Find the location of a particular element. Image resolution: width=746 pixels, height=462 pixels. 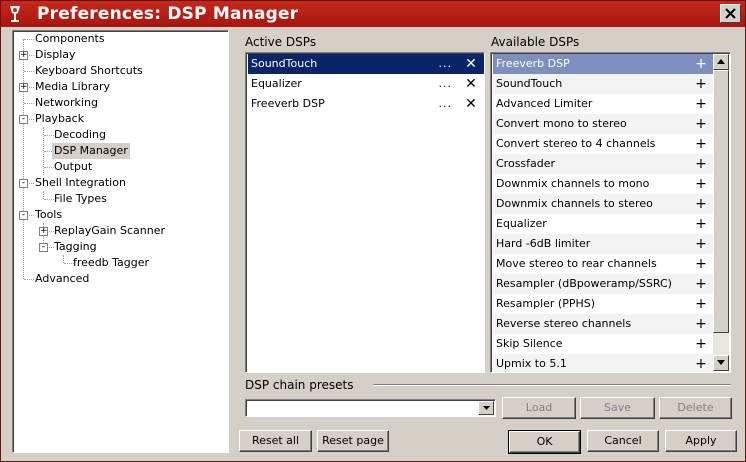

available-dsp-row: Convert mono to stereo + is located at coordinates (603, 124).